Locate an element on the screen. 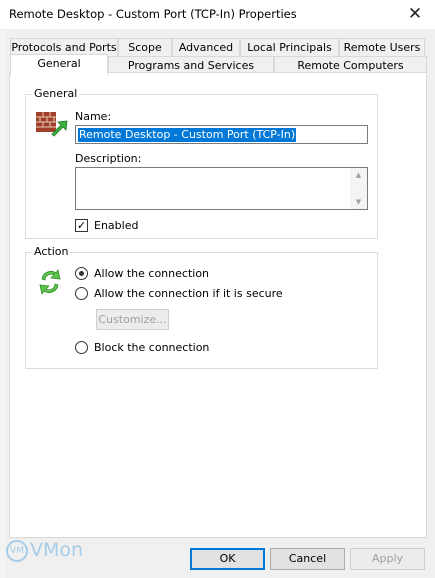  allow-connection-radio is located at coordinates (81, 273).